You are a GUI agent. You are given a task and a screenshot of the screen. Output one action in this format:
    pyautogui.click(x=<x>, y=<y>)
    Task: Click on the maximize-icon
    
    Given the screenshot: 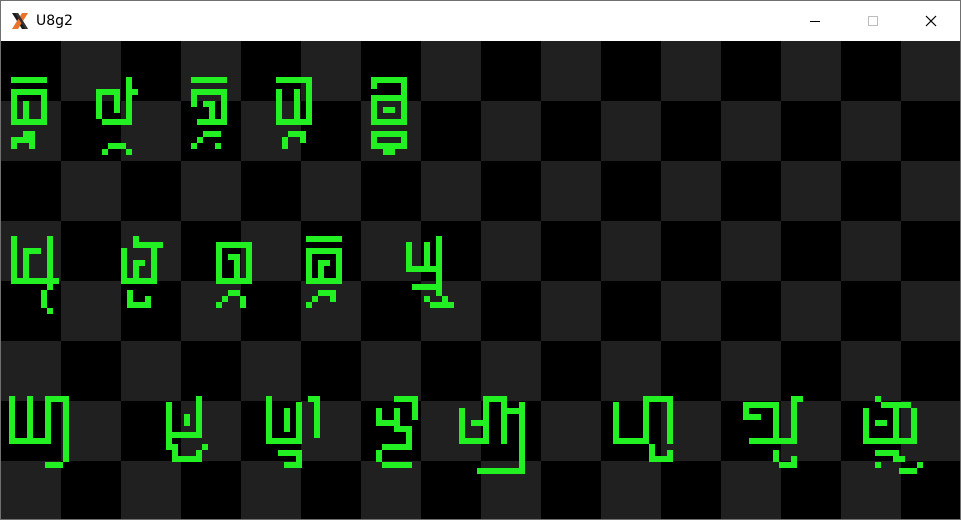 What is the action you would take?
    pyautogui.click(x=873, y=21)
    